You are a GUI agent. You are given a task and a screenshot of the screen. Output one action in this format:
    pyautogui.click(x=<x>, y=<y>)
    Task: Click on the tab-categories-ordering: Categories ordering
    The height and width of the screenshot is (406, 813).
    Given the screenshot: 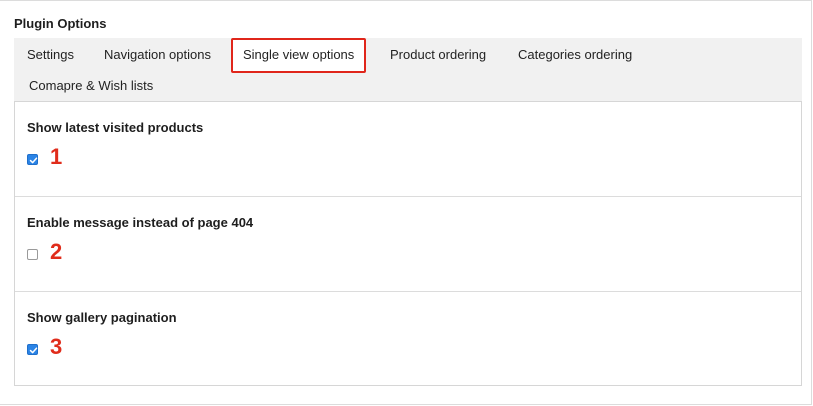 What is the action you would take?
    pyautogui.click(x=575, y=55)
    